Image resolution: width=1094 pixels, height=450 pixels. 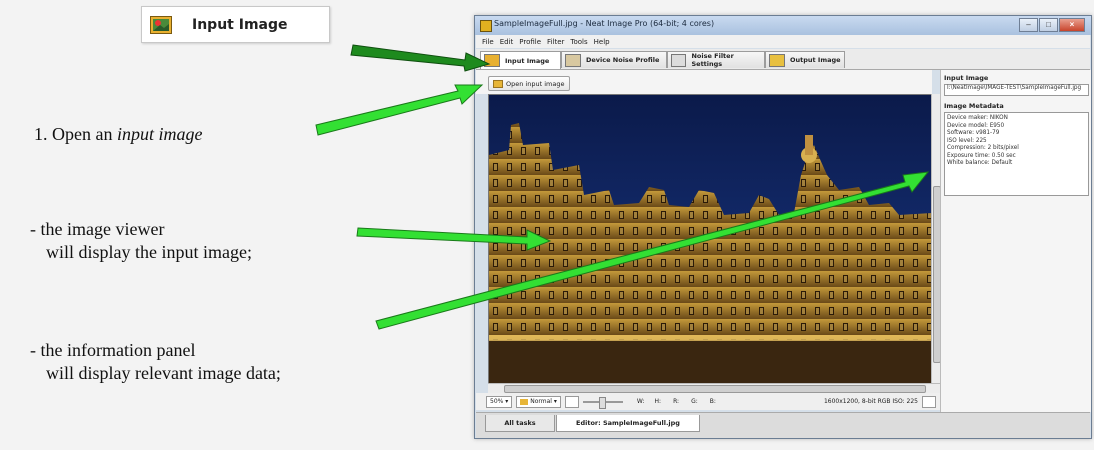 What do you see at coordinates (399, 110) in the screenshot?
I see `arrow-to-open-button-icon` at bounding box center [399, 110].